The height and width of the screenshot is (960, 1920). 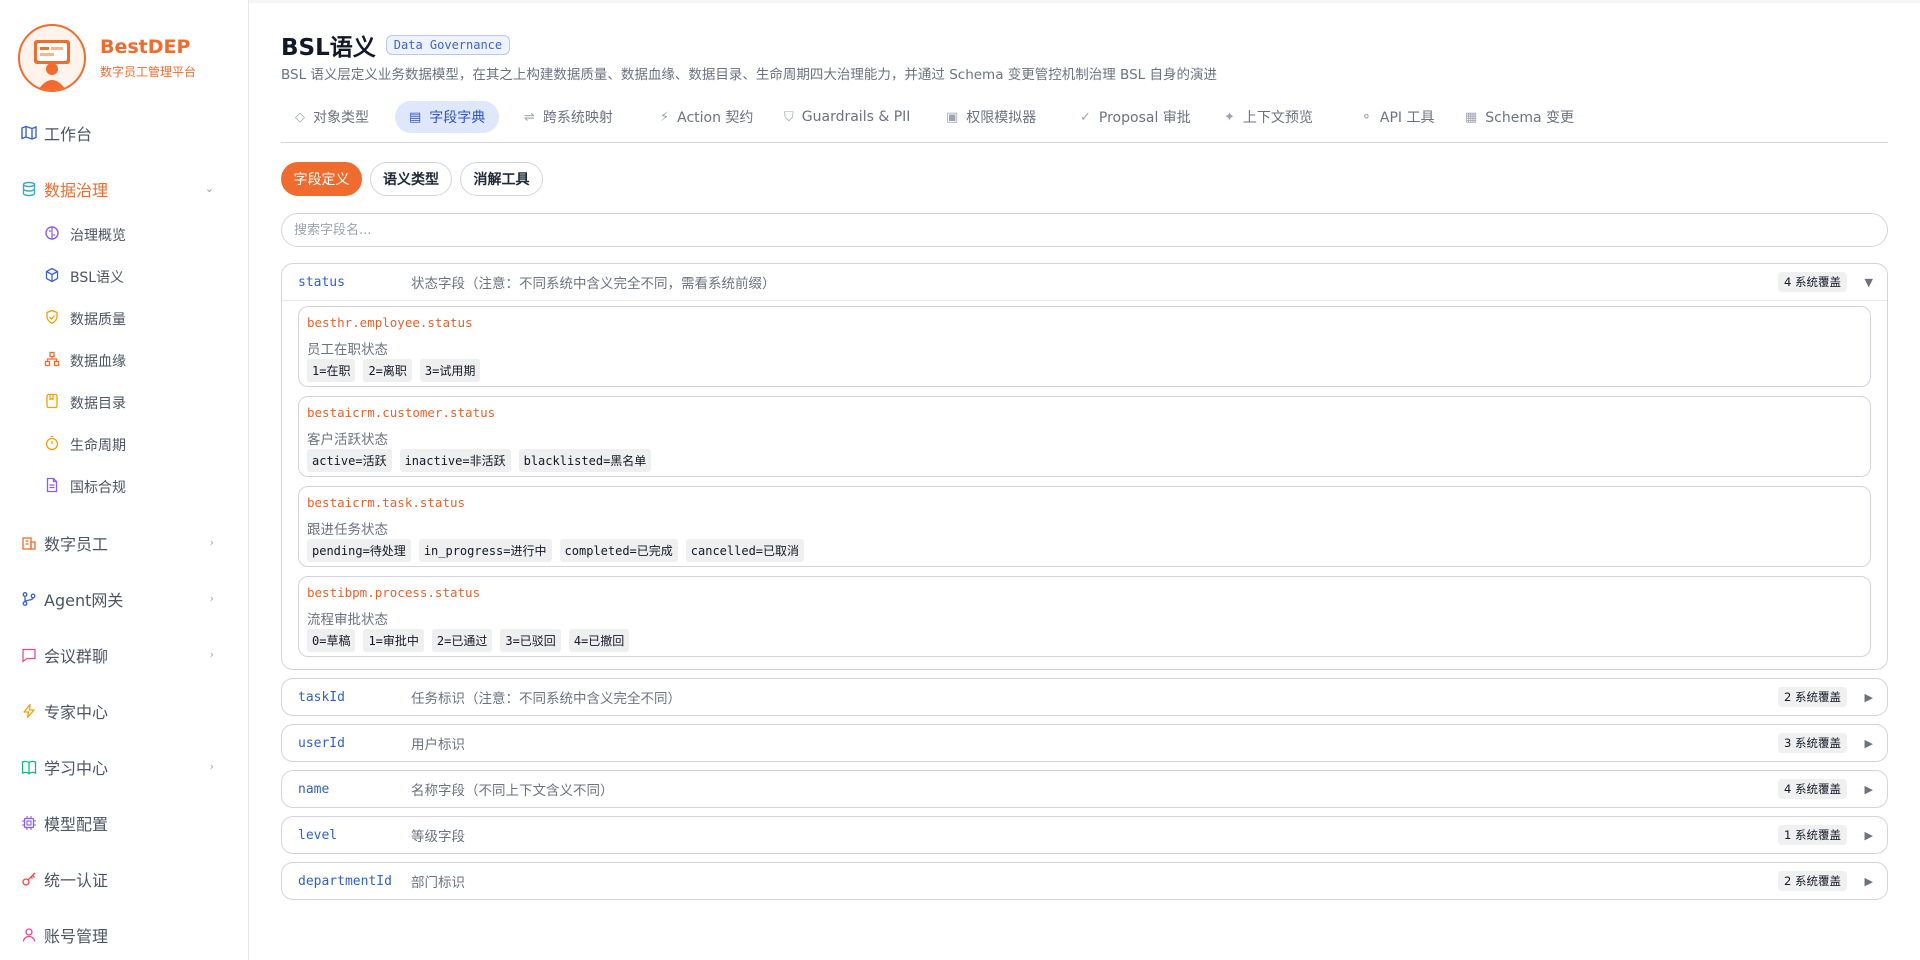 What do you see at coordinates (401, 412) in the screenshot?
I see `system-field-path: bestaicrm.customer.status` at bounding box center [401, 412].